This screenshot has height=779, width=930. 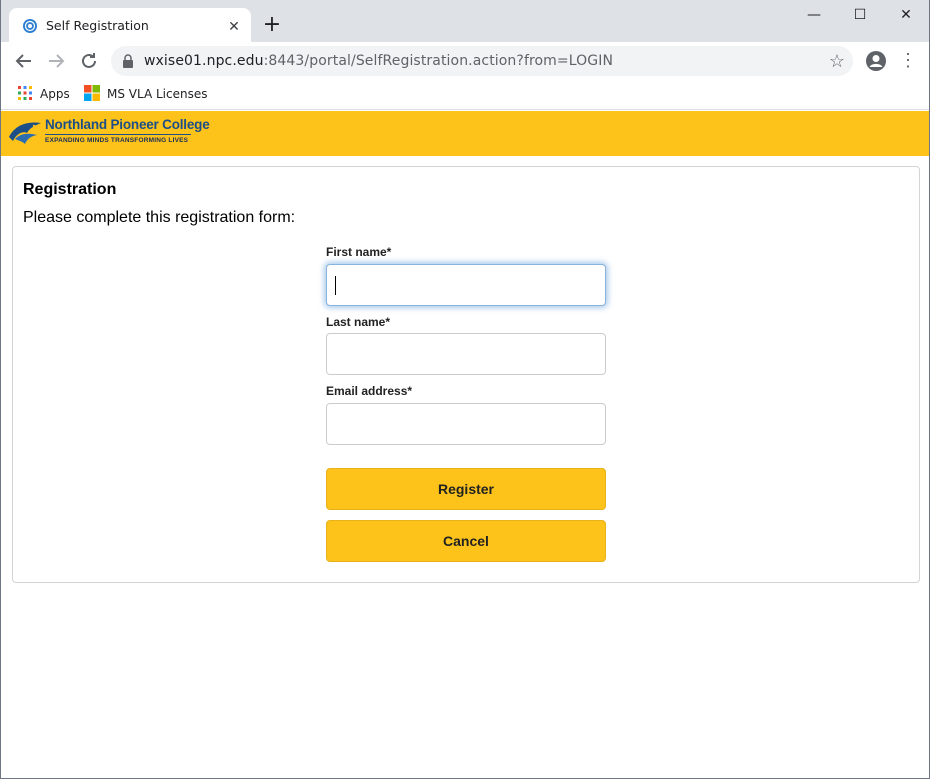 I want to click on lock-icon, so click(x=128, y=61).